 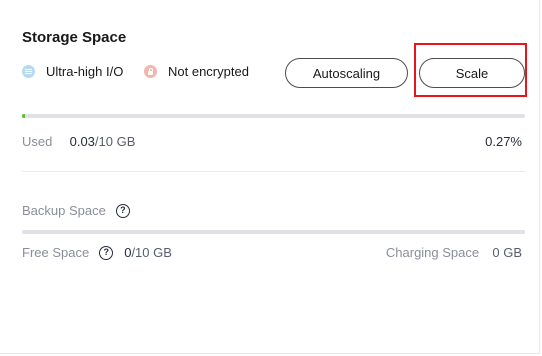 What do you see at coordinates (85, 71) in the screenshot?
I see `io-type-label: Ultra-high I/O` at bounding box center [85, 71].